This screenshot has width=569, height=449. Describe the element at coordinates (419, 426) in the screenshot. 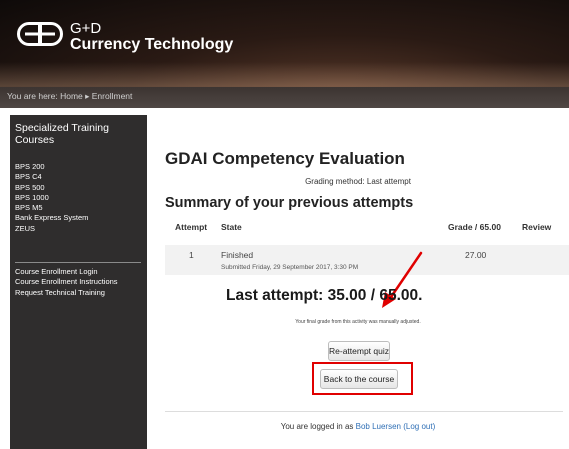

I see `logout-link: (Log out)` at that location.